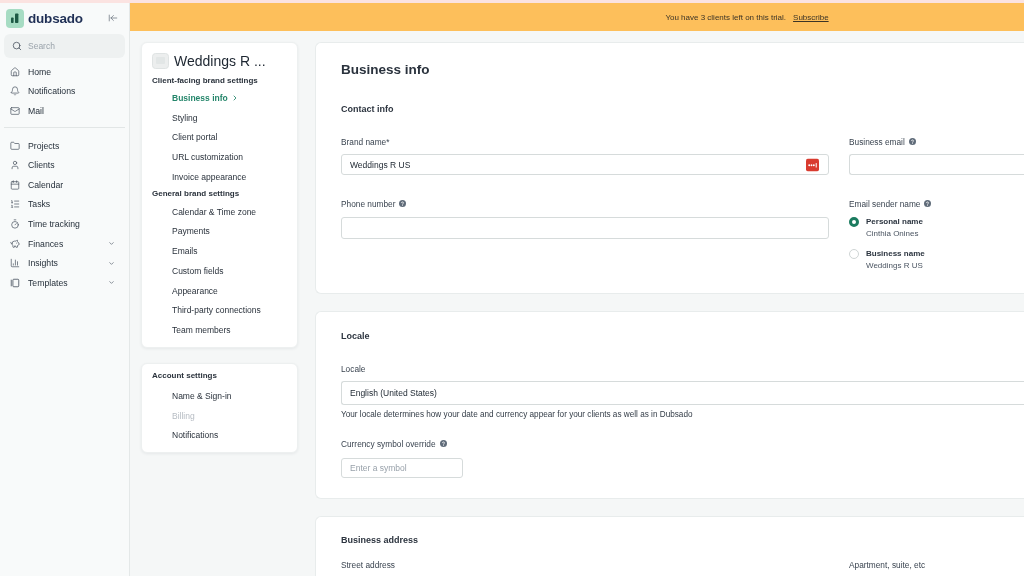 Image resolution: width=1024 pixels, height=576 pixels. What do you see at coordinates (877, 141) in the screenshot?
I see `field-label: Business email` at bounding box center [877, 141].